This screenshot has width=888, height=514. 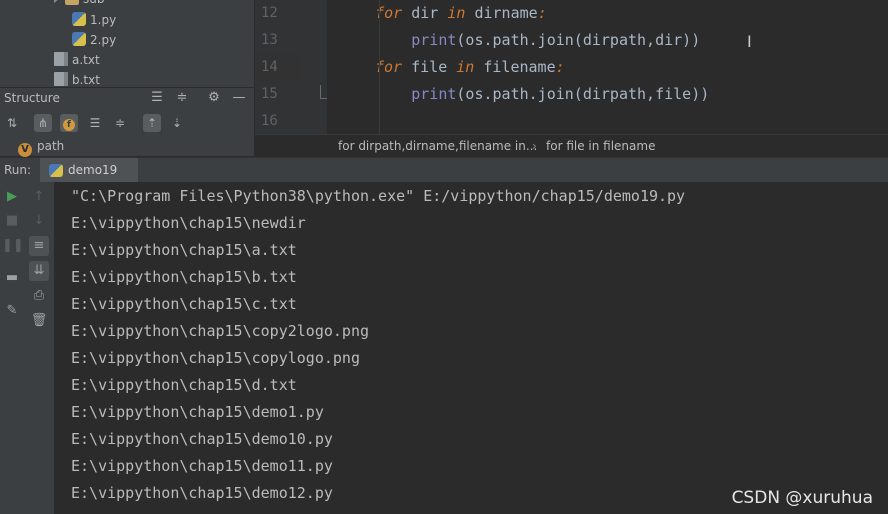 What do you see at coordinates (202, 466) in the screenshot?
I see `console-line: E:\vippython\chap15\demo11.py` at bounding box center [202, 466].